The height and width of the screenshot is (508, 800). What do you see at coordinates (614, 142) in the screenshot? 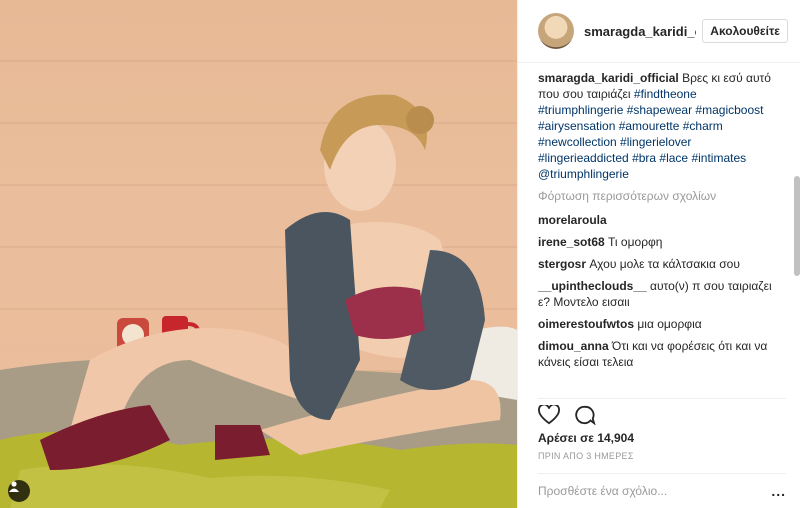
I see `hashtag-line-4: #newcollection #lingerielover` at bounding box center [614, 142].